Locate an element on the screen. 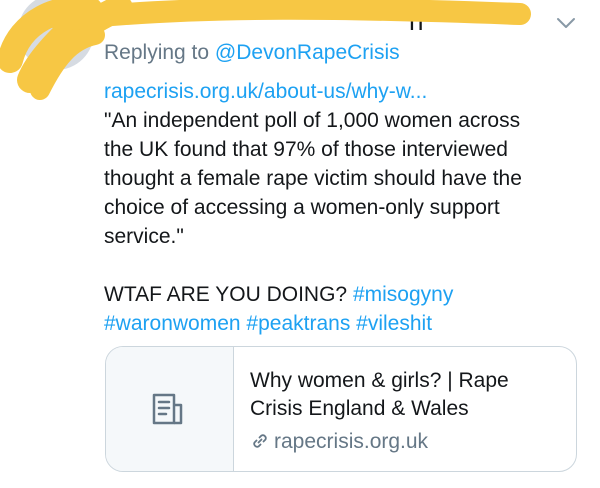 The height and width of the screenshot is (488, 600). quote-line-4: choice of accessing a women-only support is located at coordinates (302, 207).